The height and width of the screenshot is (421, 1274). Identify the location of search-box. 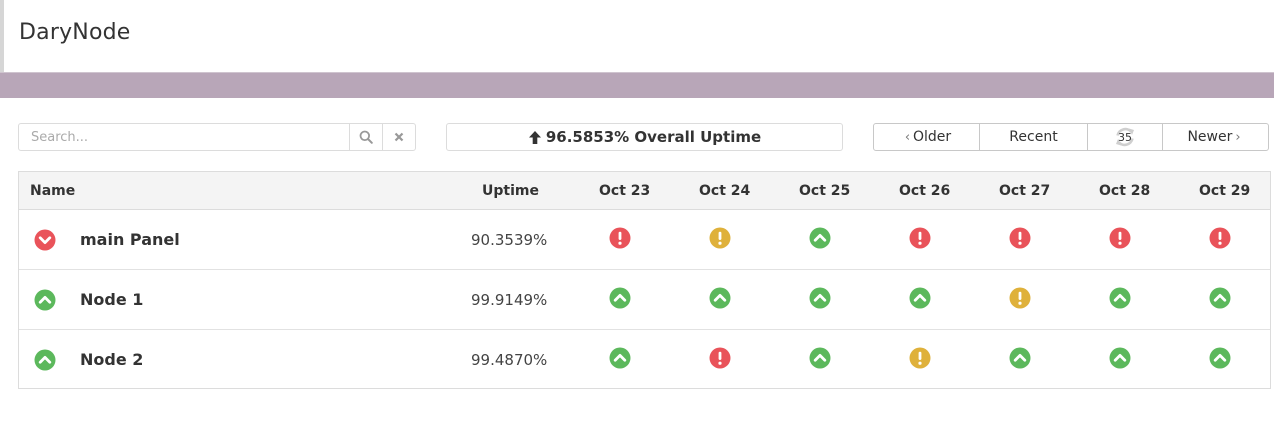
(217, 137).